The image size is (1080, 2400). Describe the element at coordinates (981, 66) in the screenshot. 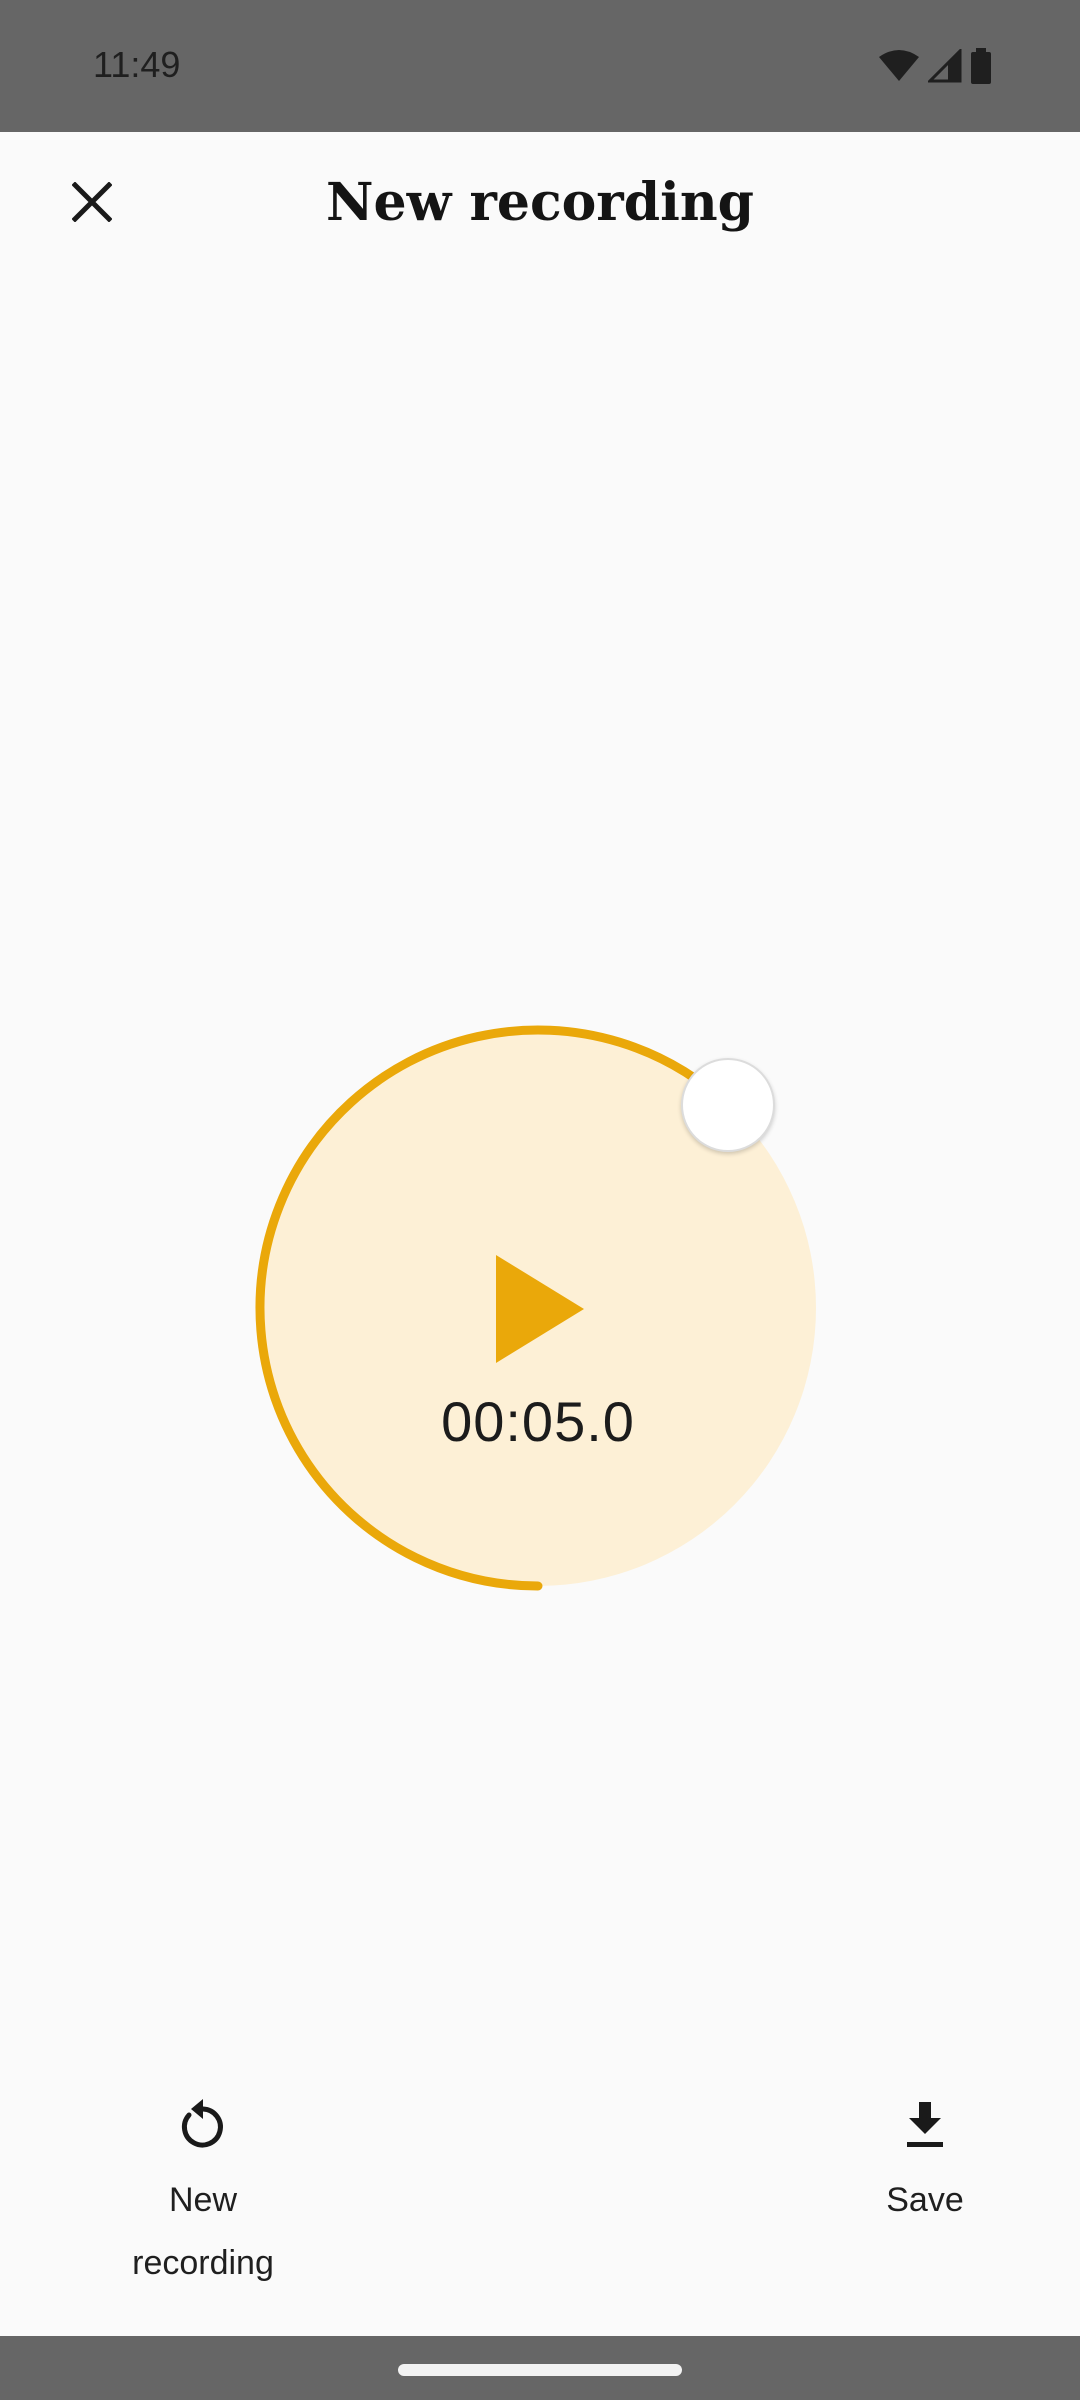

I see `battery-icon` at that location.